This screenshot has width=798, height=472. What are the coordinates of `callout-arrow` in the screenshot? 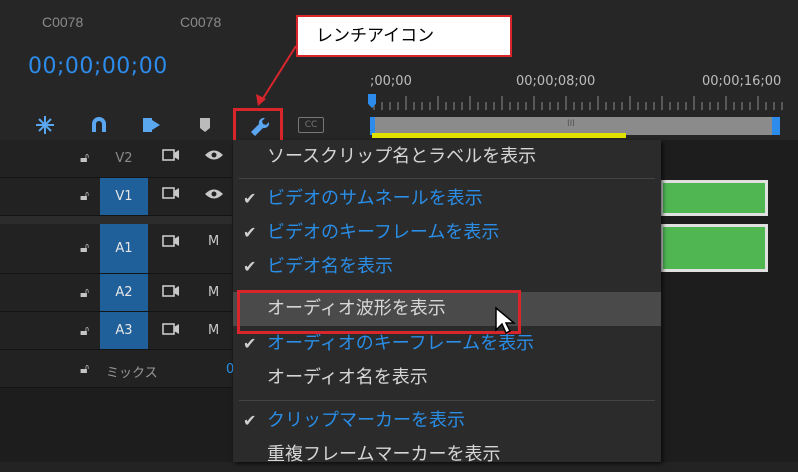 It's located at (276, 75).